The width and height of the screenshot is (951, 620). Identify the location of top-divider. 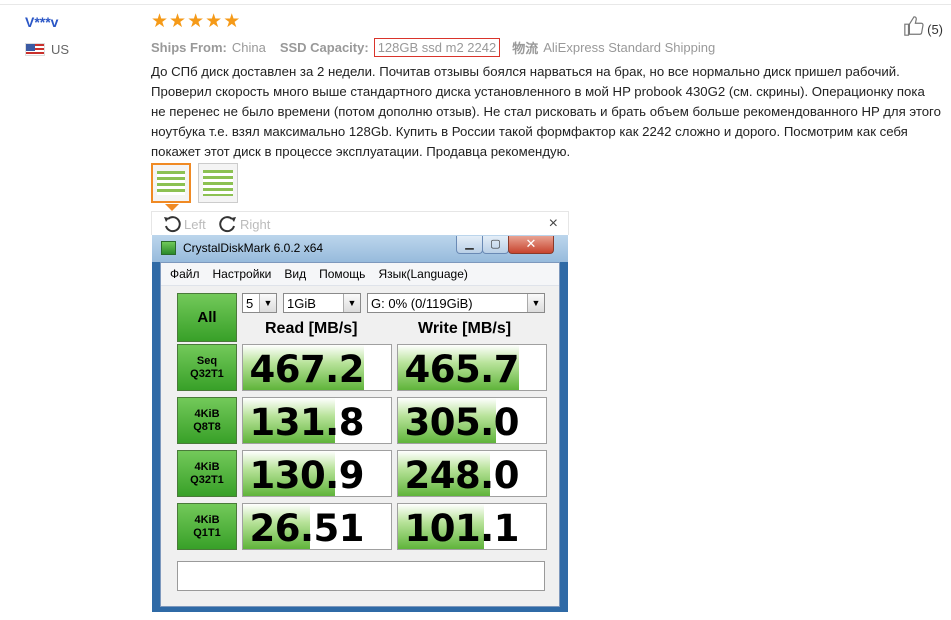
(475, 4).